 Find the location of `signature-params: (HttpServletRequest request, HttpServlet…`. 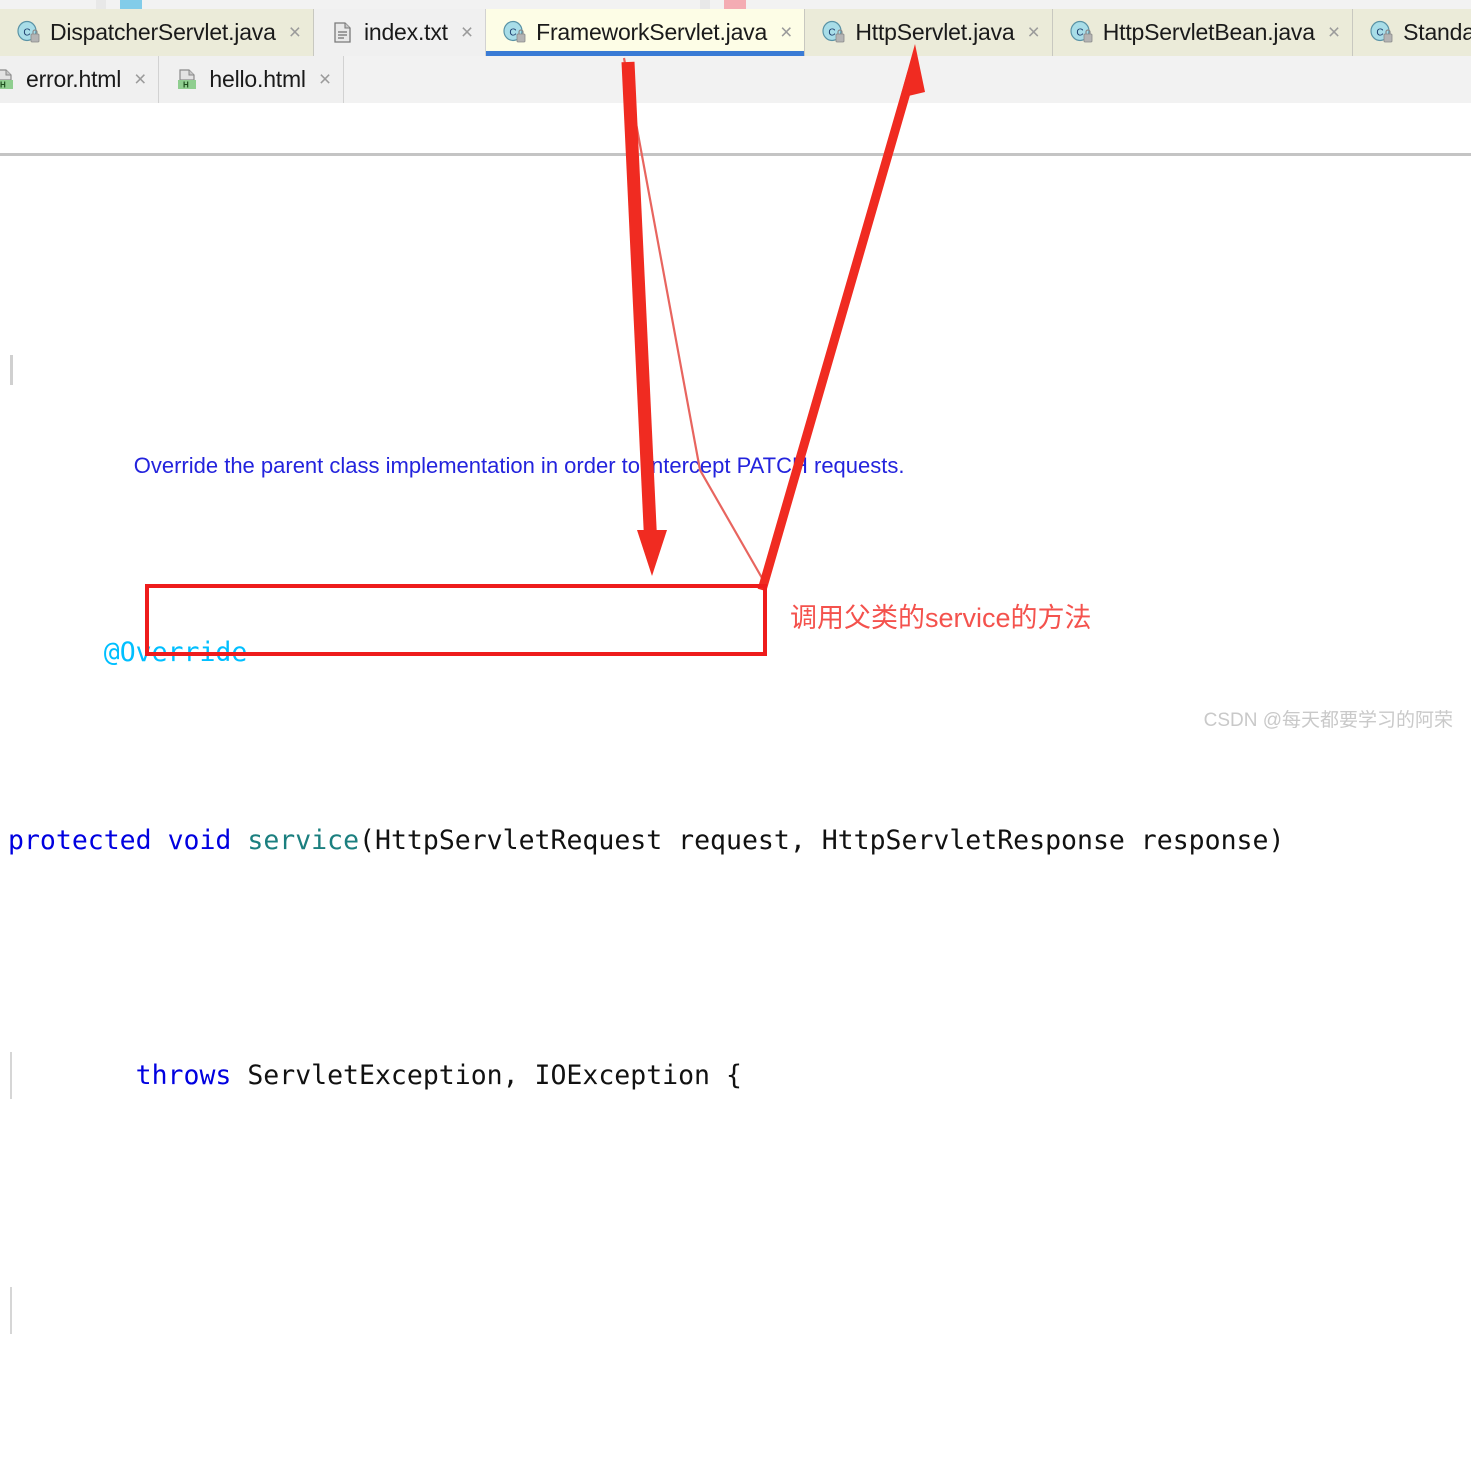

signature-params: (HttpServletRequest request, HttpServlet… is located at coordinates (822, 840).